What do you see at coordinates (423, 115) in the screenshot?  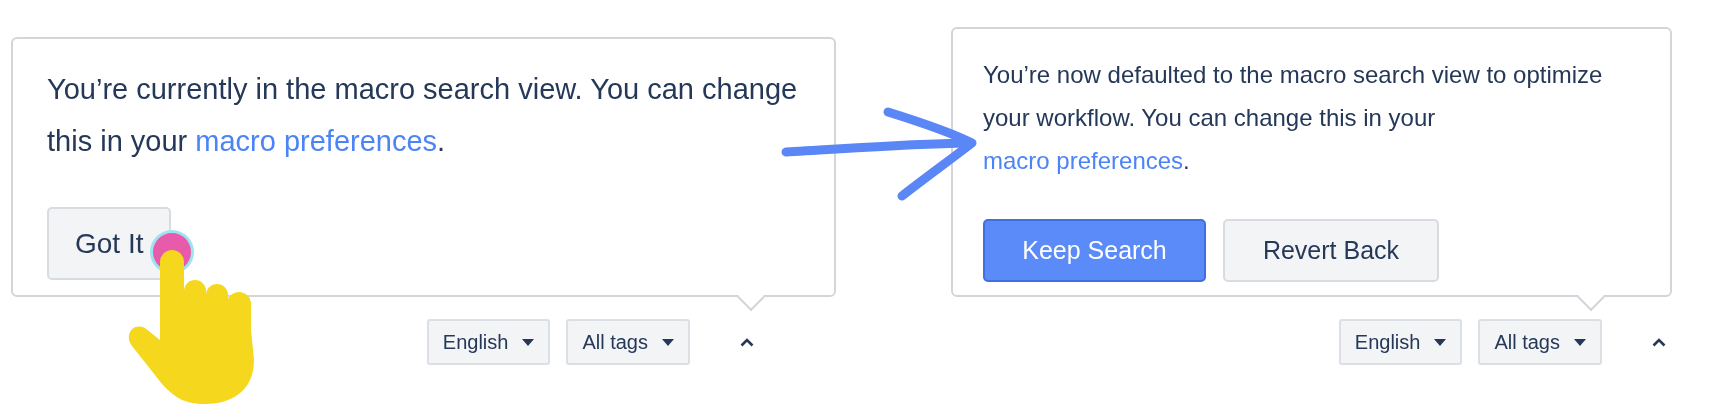 I see `popover-message: You’re currently in the macro search view. You can change this in your macro preferences.` at bounding box center [423, 115].